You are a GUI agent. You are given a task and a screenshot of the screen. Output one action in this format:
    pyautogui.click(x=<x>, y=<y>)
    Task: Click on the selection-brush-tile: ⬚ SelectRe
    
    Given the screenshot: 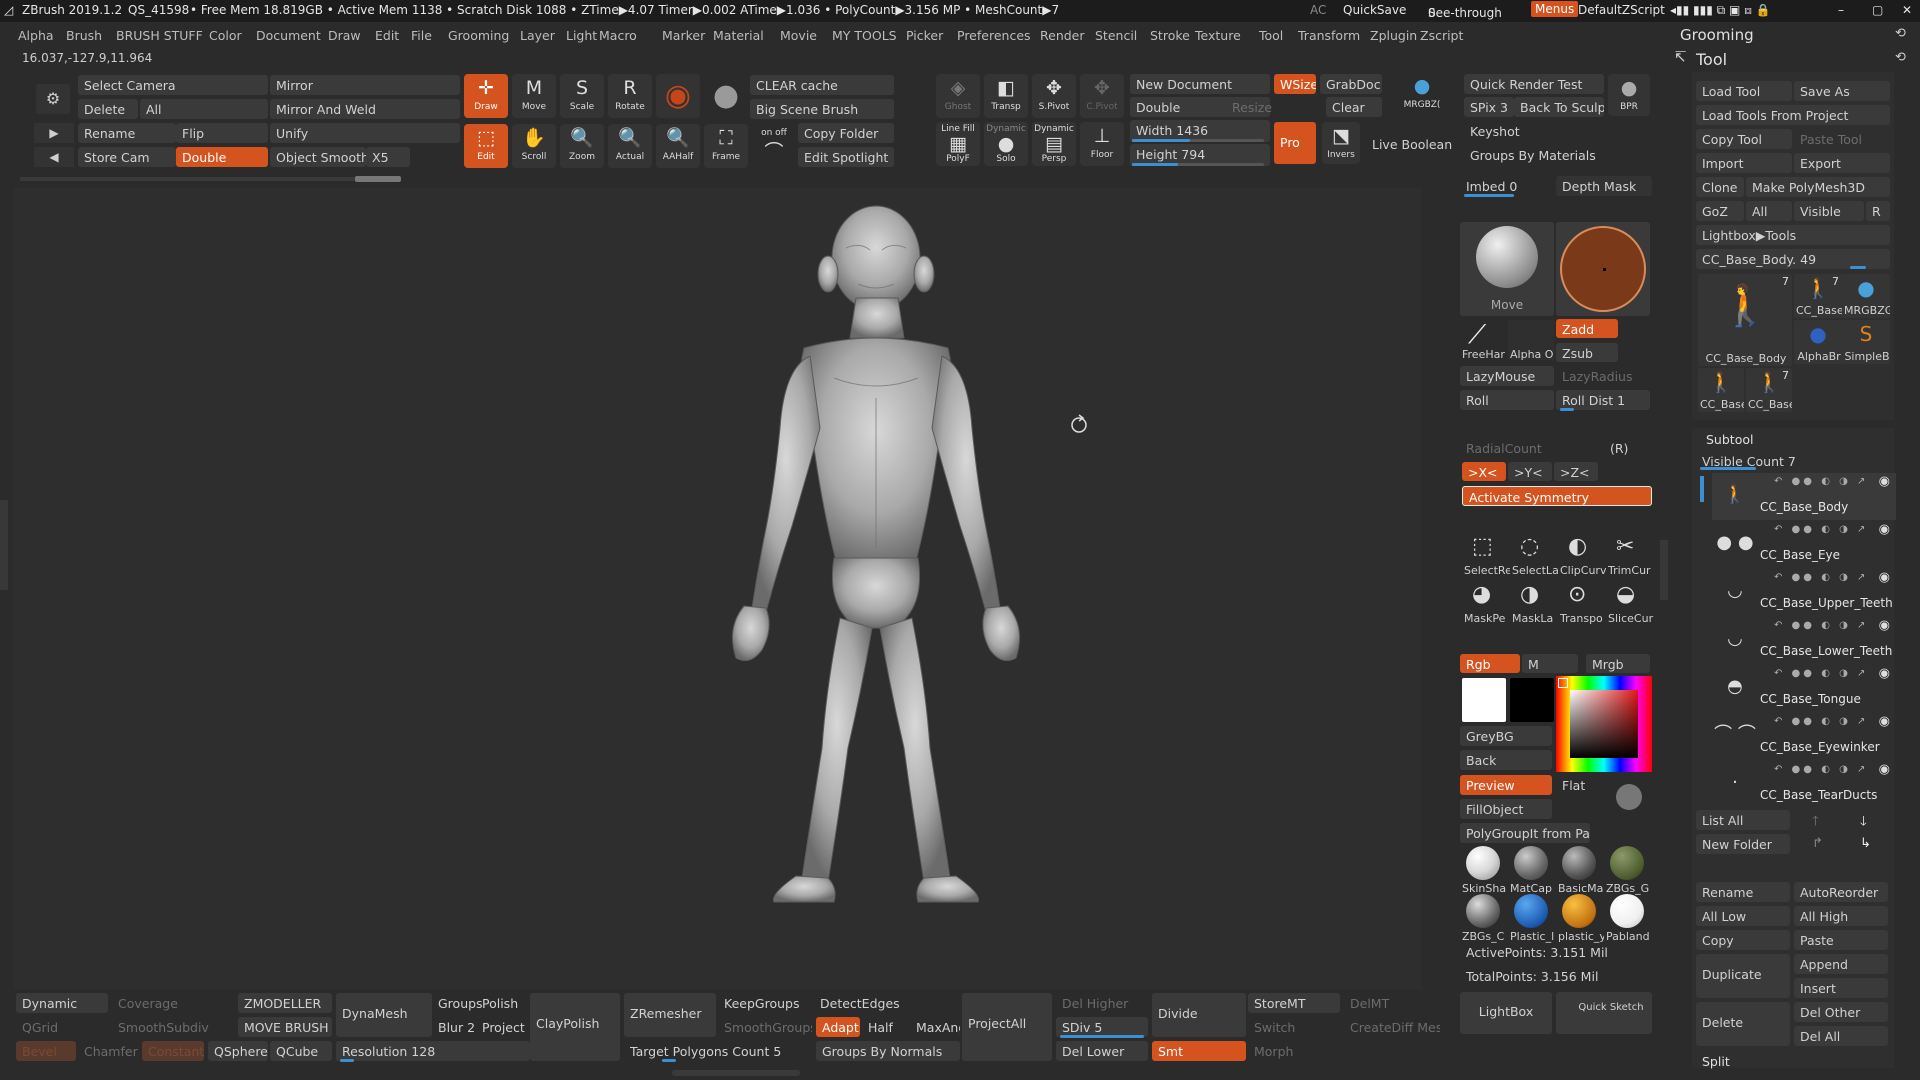 What is the action you would take?
    pyautogui.click(x=1486, y=557)
    